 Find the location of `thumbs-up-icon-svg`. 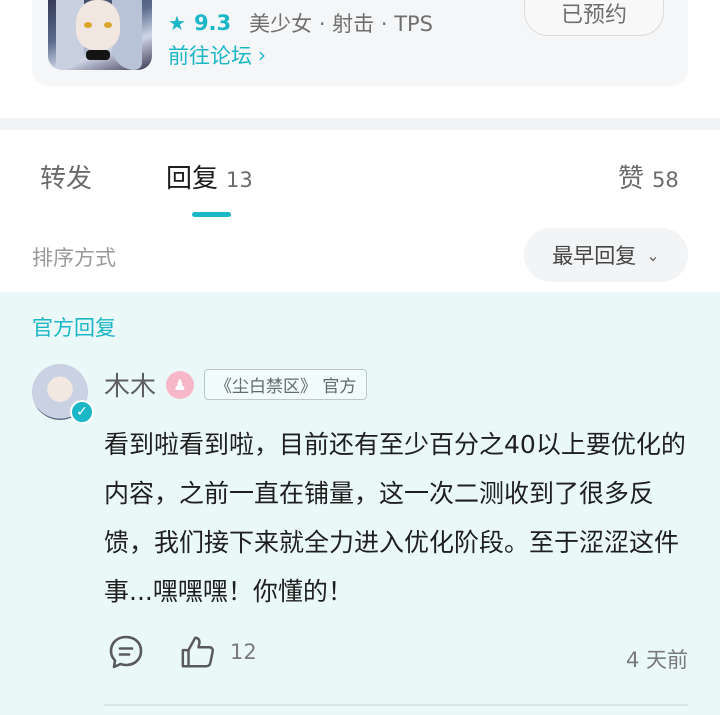

thumbs-up-icon-svg is located at coordinates (198, 652).